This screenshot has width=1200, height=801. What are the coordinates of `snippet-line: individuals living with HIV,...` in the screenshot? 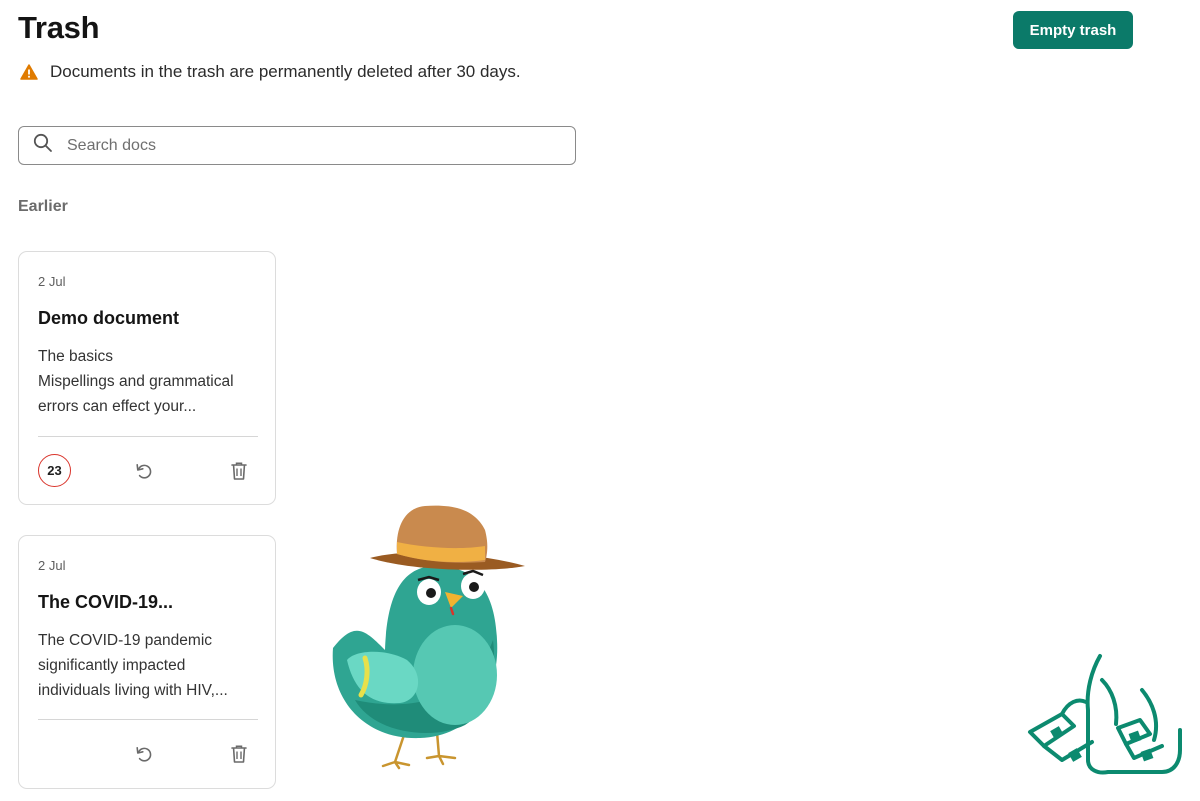 It's located at (133, 690).